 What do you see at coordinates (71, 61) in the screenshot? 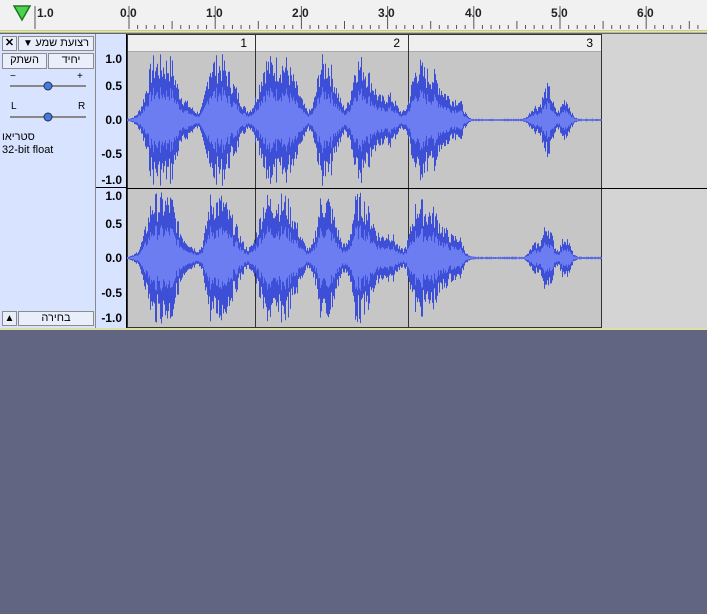
I see `solo-button: יחיד` at bounding box center [71, 61].